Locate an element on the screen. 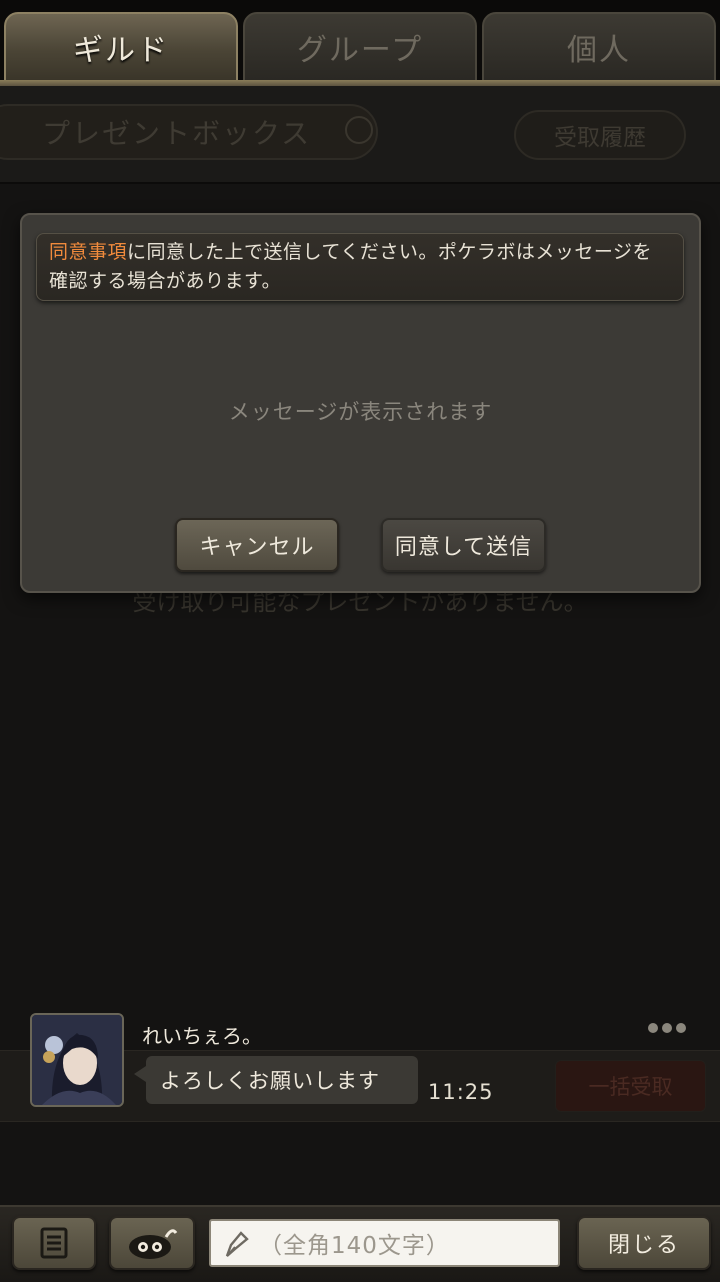 This screenshot has width=720, height=1282. stamp-button is located at coordinates (152, 1243).